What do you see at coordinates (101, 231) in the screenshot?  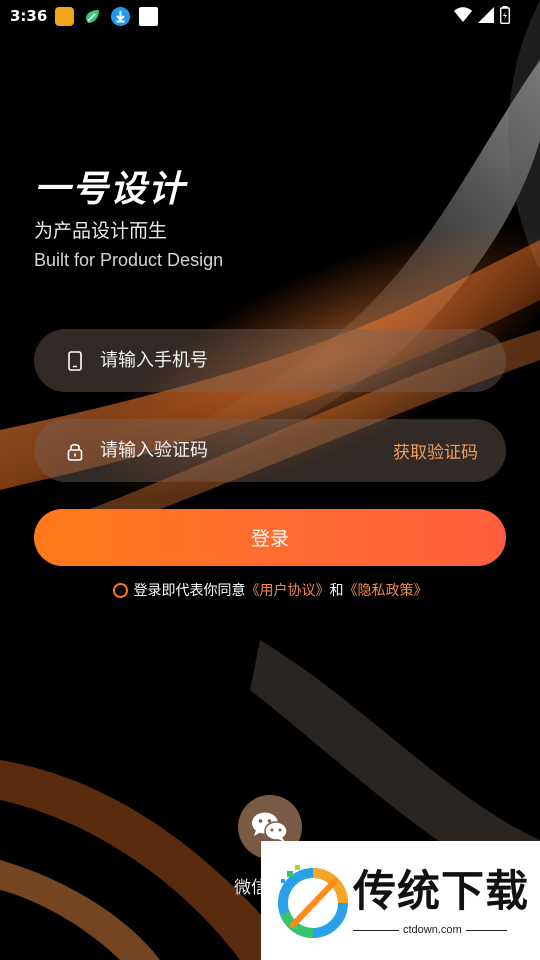 I see `brand-subtitle-cn: 为产品设计而生` at bounding box center [101, 231].